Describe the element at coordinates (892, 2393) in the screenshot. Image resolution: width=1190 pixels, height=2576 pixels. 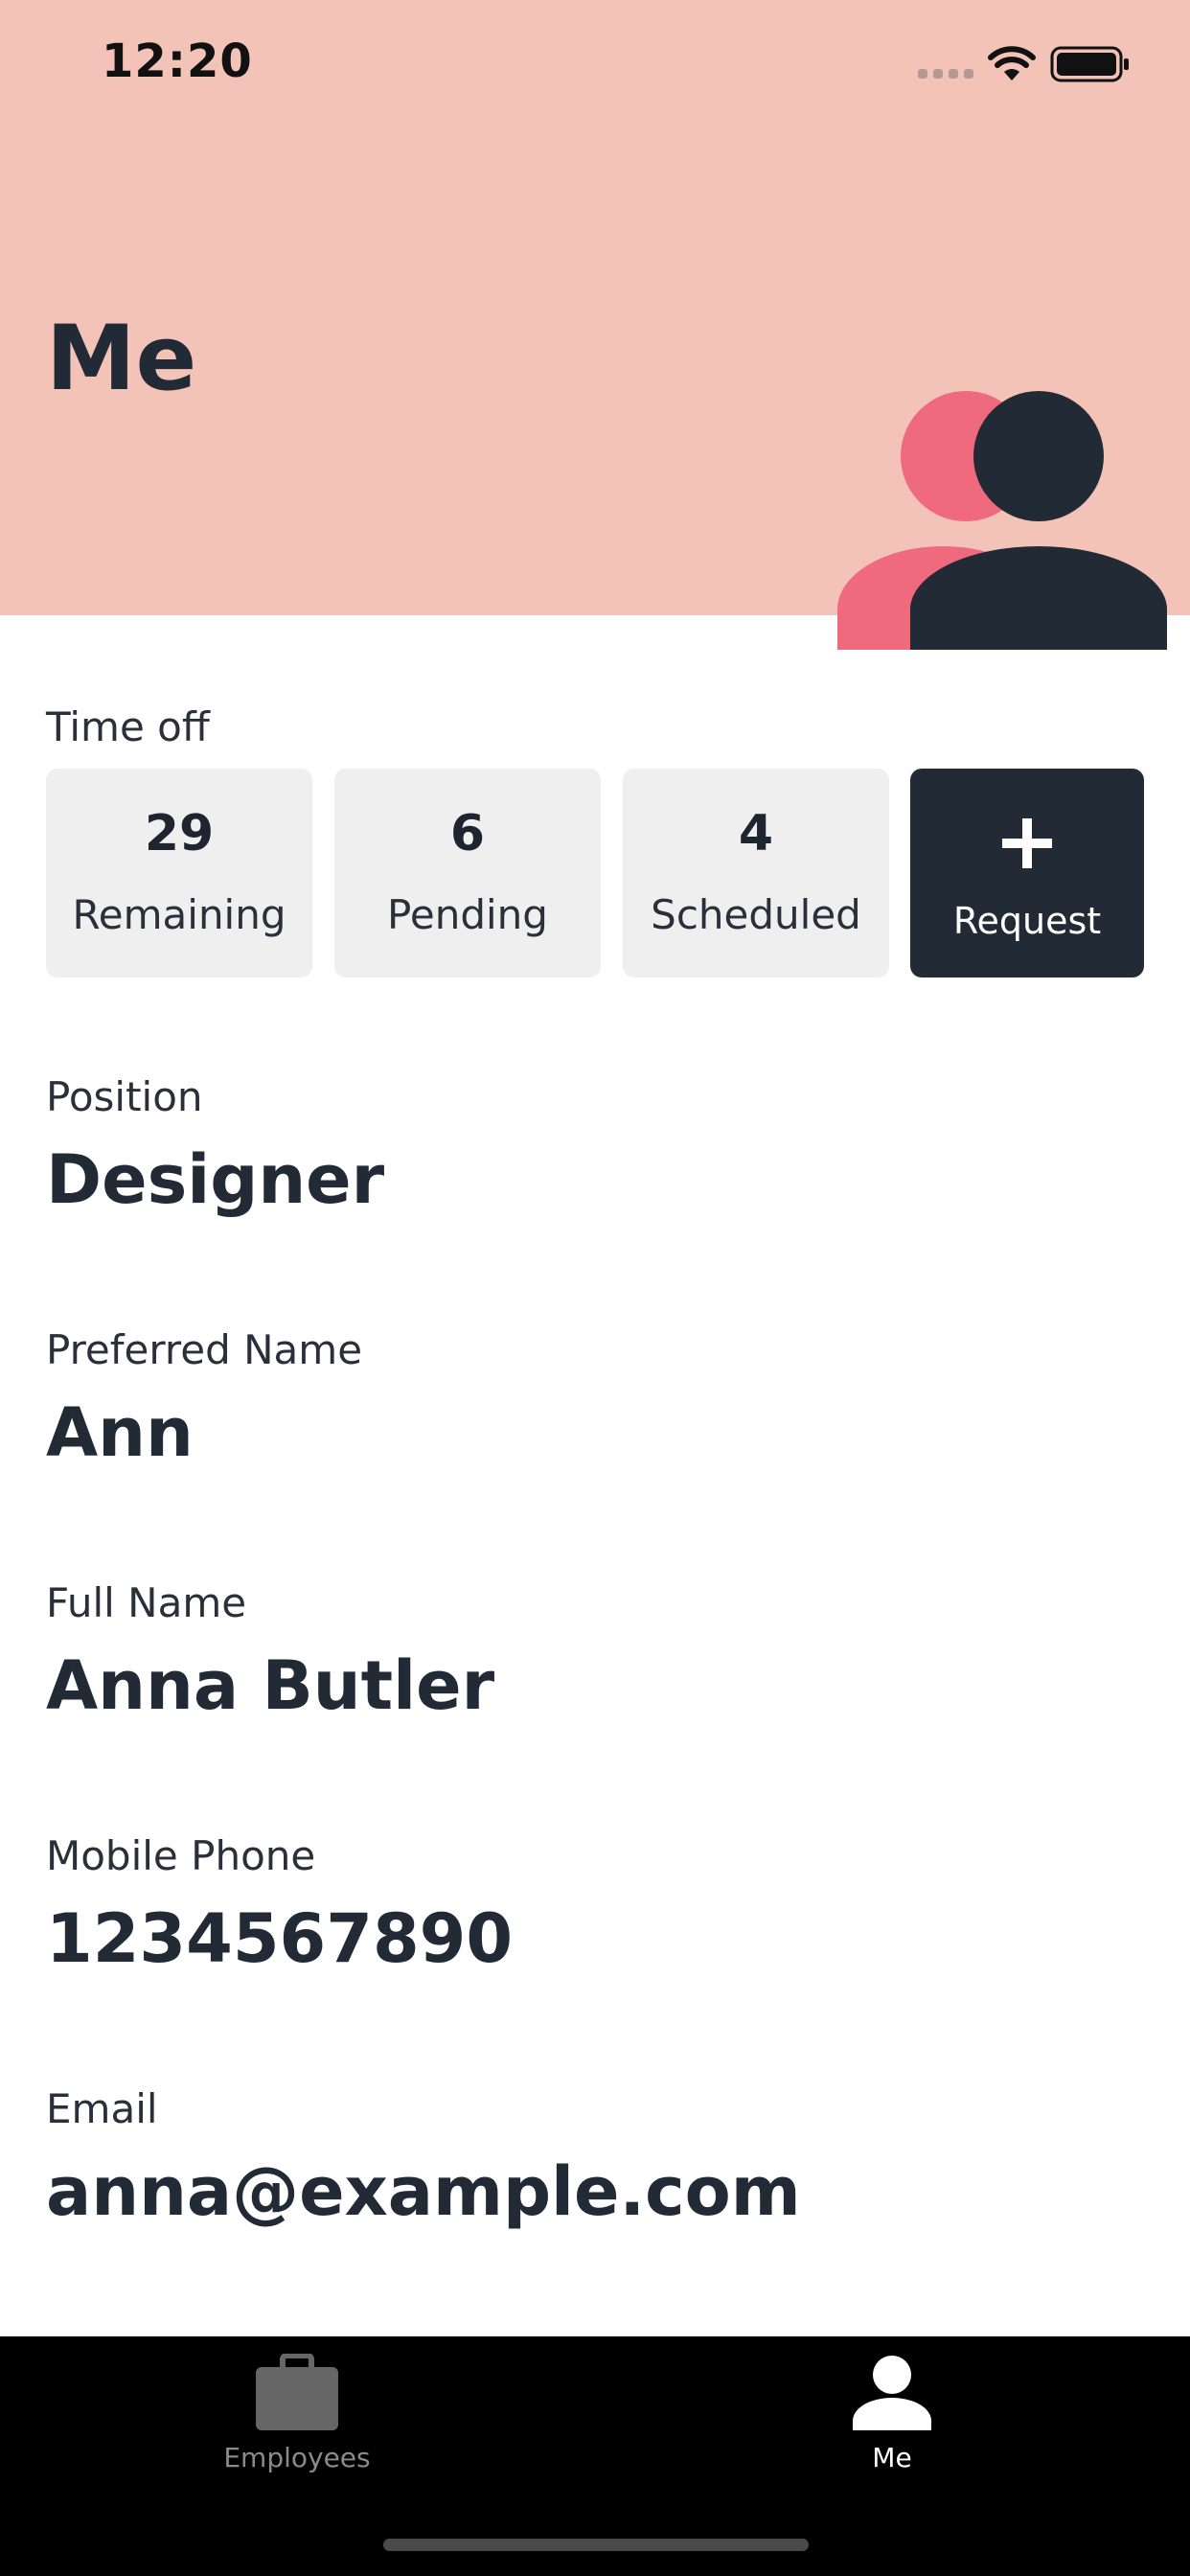
I see `person-icon` at that location.